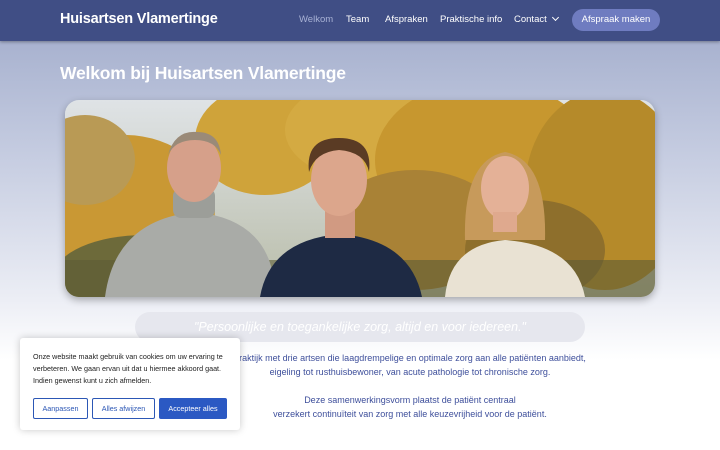 The height and width of the screenshot is (450, 720). I want to click on chevron-down-icon, so click(555, 17).